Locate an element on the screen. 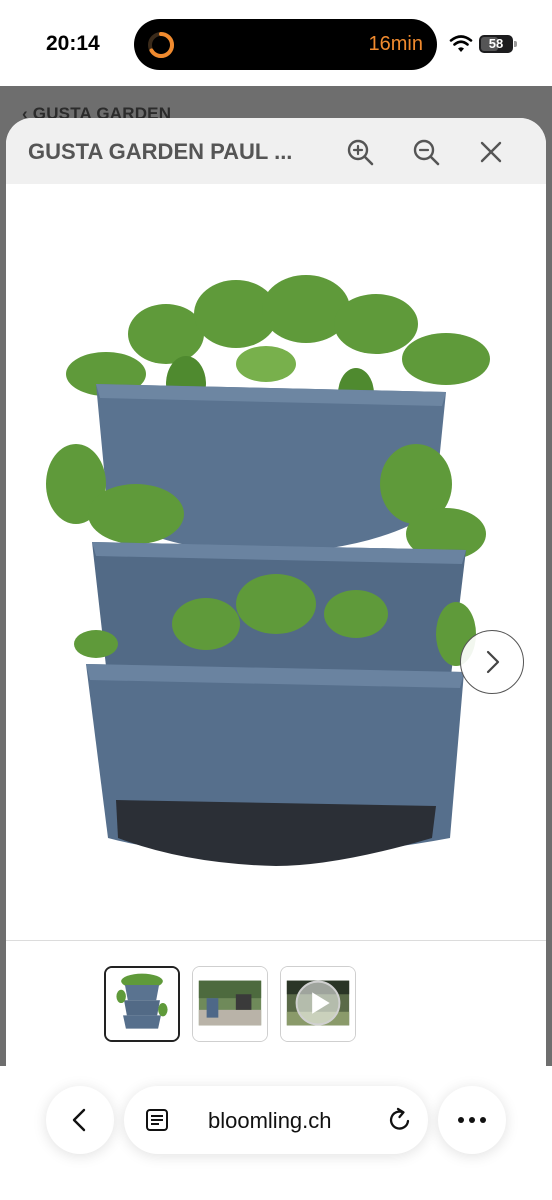 The width and height of the screenshot is (552, 1200). more-icon is located at coordinates (472, 1120).